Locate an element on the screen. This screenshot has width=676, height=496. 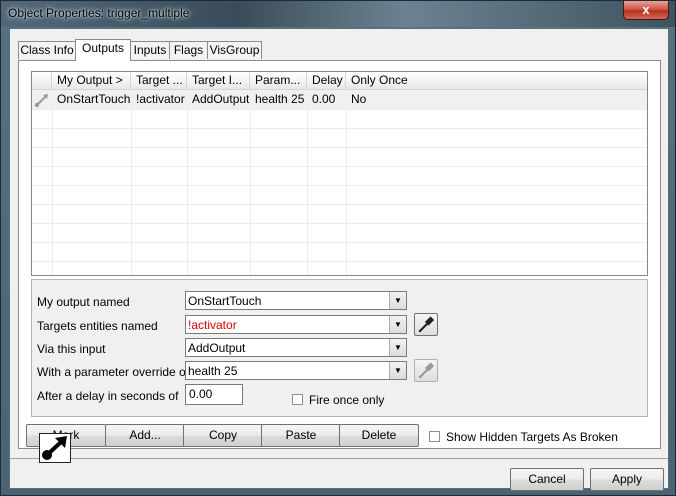
apply-button: Apply is located at coordinates (627, 479).